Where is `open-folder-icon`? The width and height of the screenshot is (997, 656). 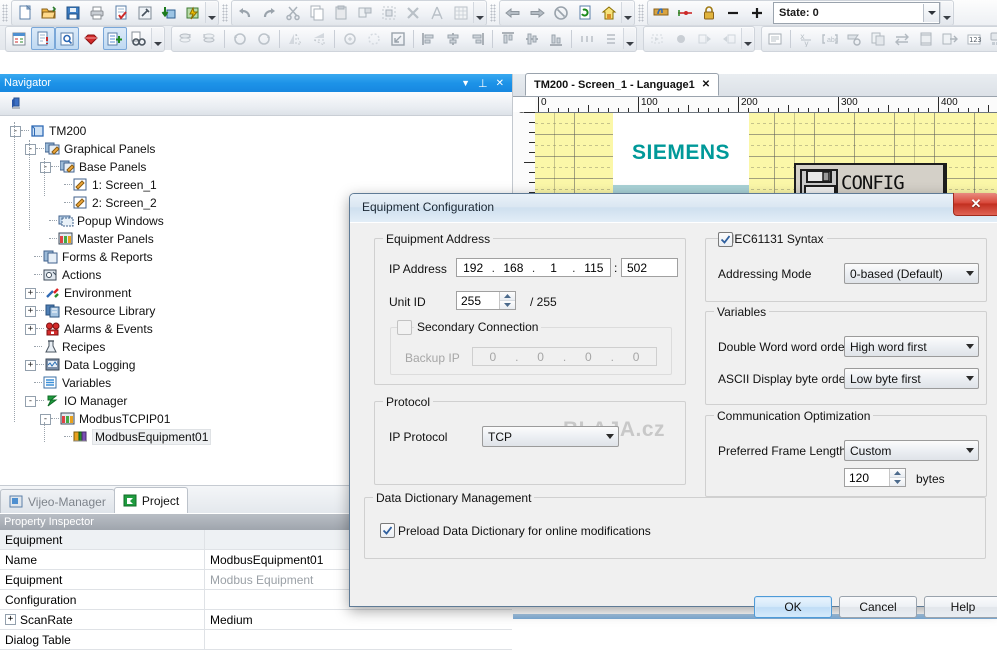 open-folder-icon is located at coordinates (49, 12).